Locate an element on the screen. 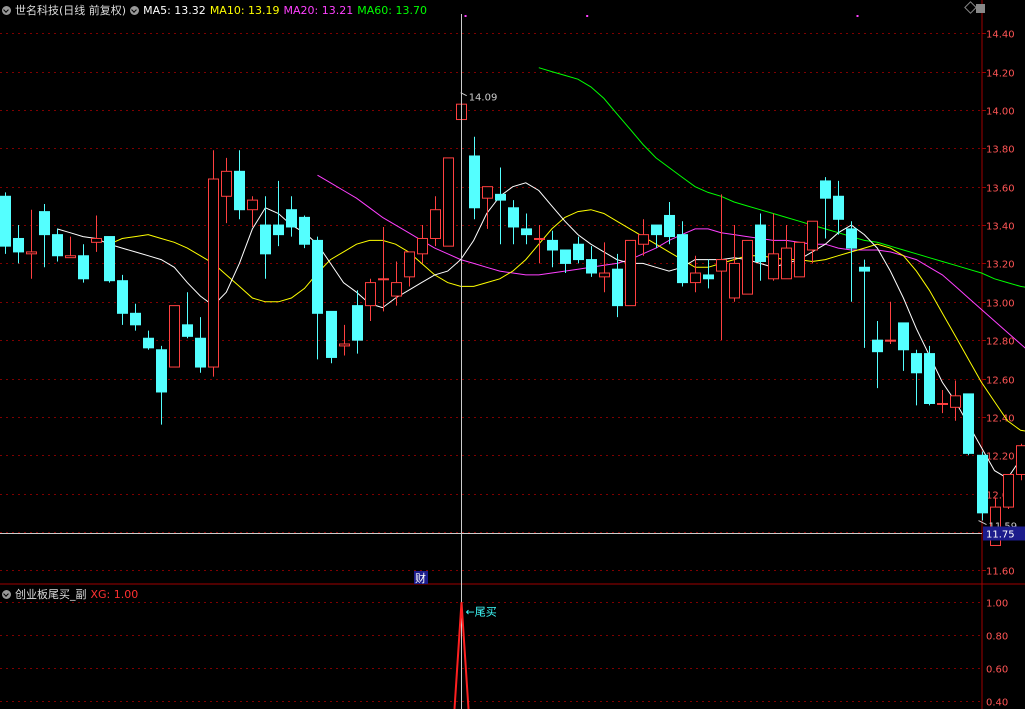 The image size is (1025, 709). indicator-tick-label: 0.40 is located at coordinates (997, 703).